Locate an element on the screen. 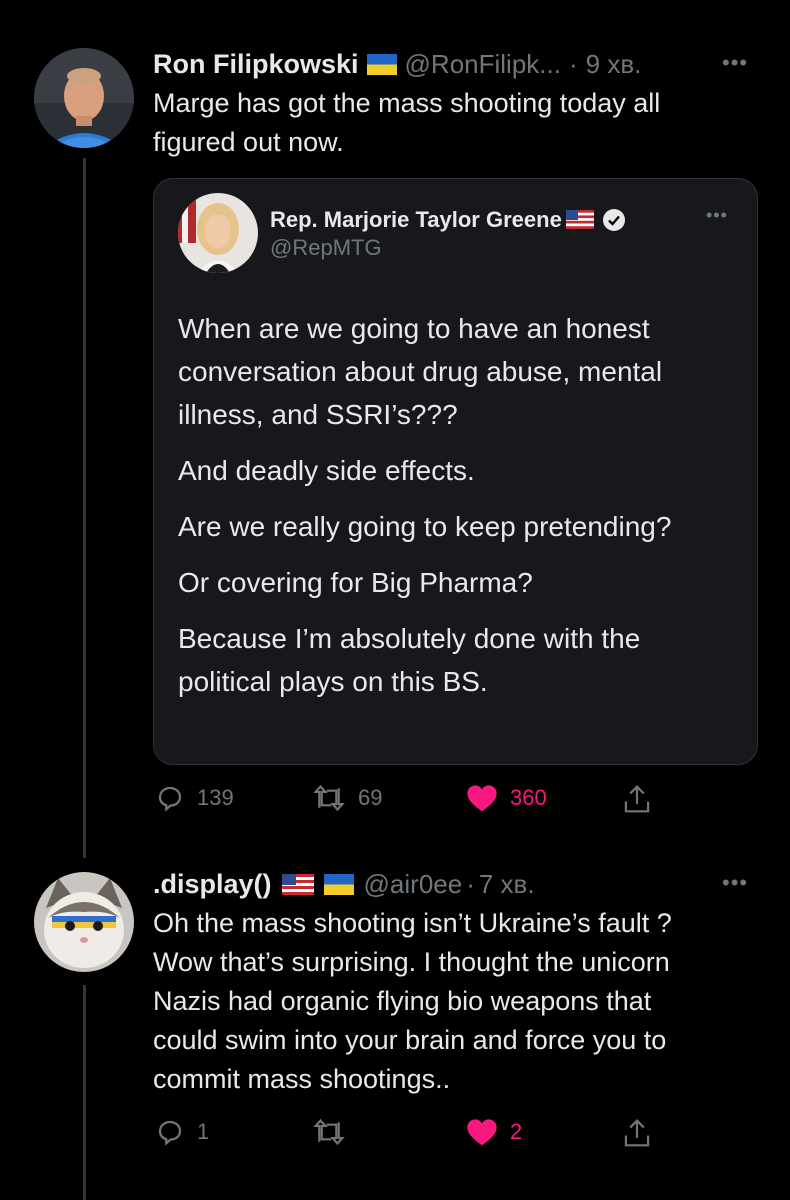  tweet1-line: figured out now. is located at coordinates (248, 142).